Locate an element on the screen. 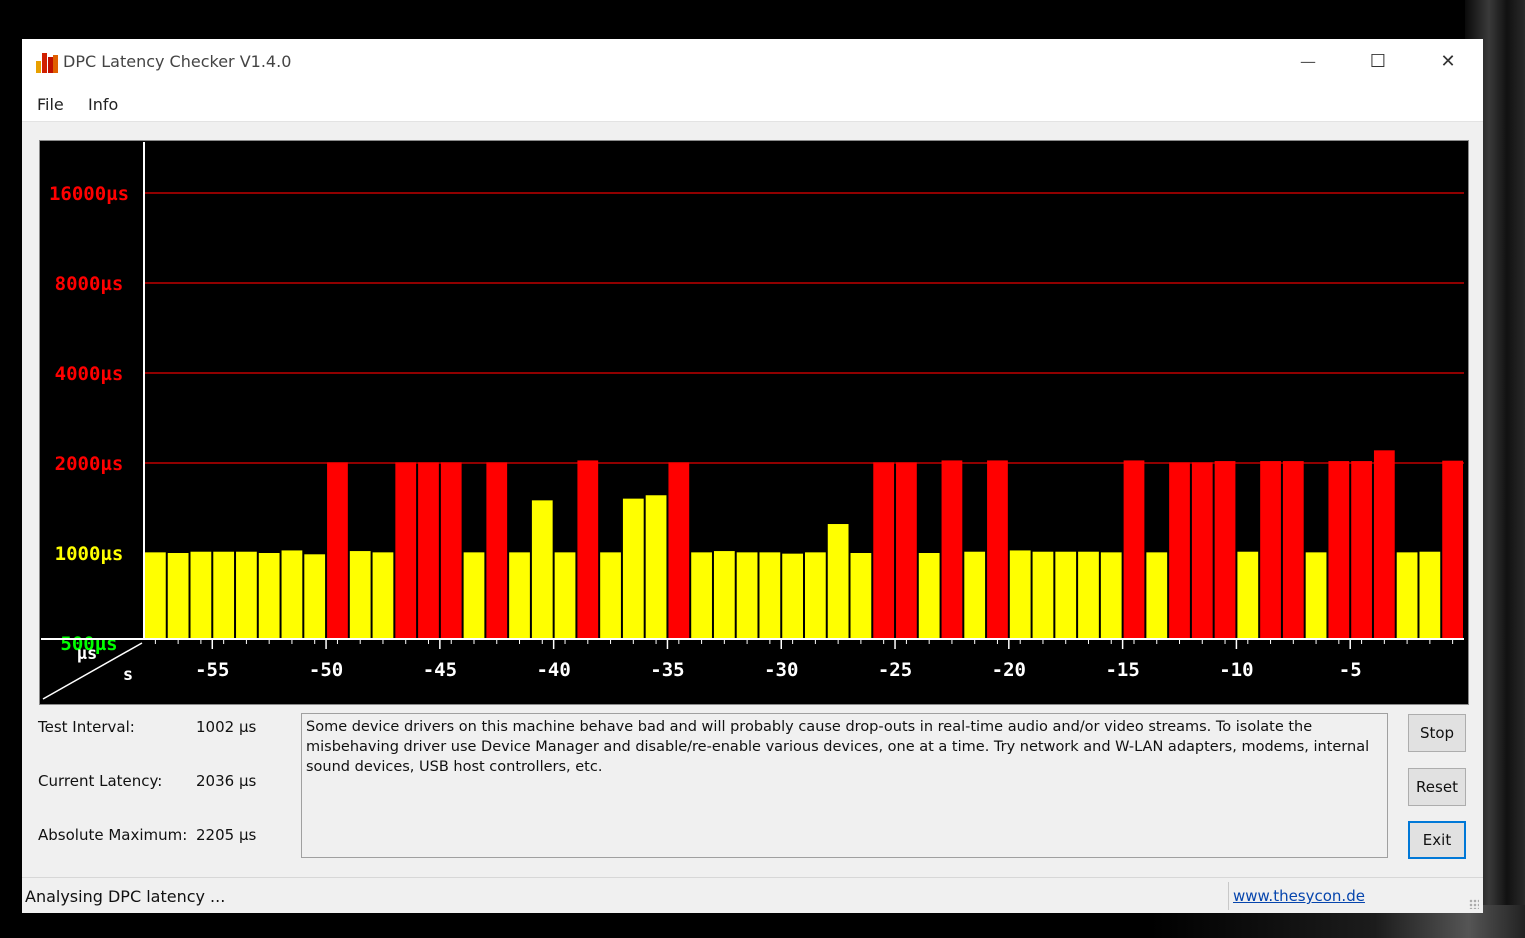 The image size is (1525, 938). maximize-icon: ☐ is located at coordinates (1378, 61).